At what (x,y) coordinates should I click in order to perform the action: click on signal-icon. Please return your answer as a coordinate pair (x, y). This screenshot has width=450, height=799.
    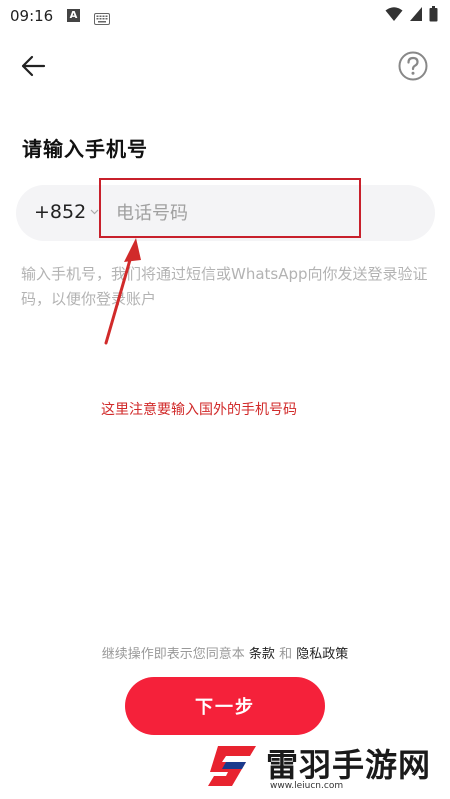
    Looking at the image, I should click on (416, 16).